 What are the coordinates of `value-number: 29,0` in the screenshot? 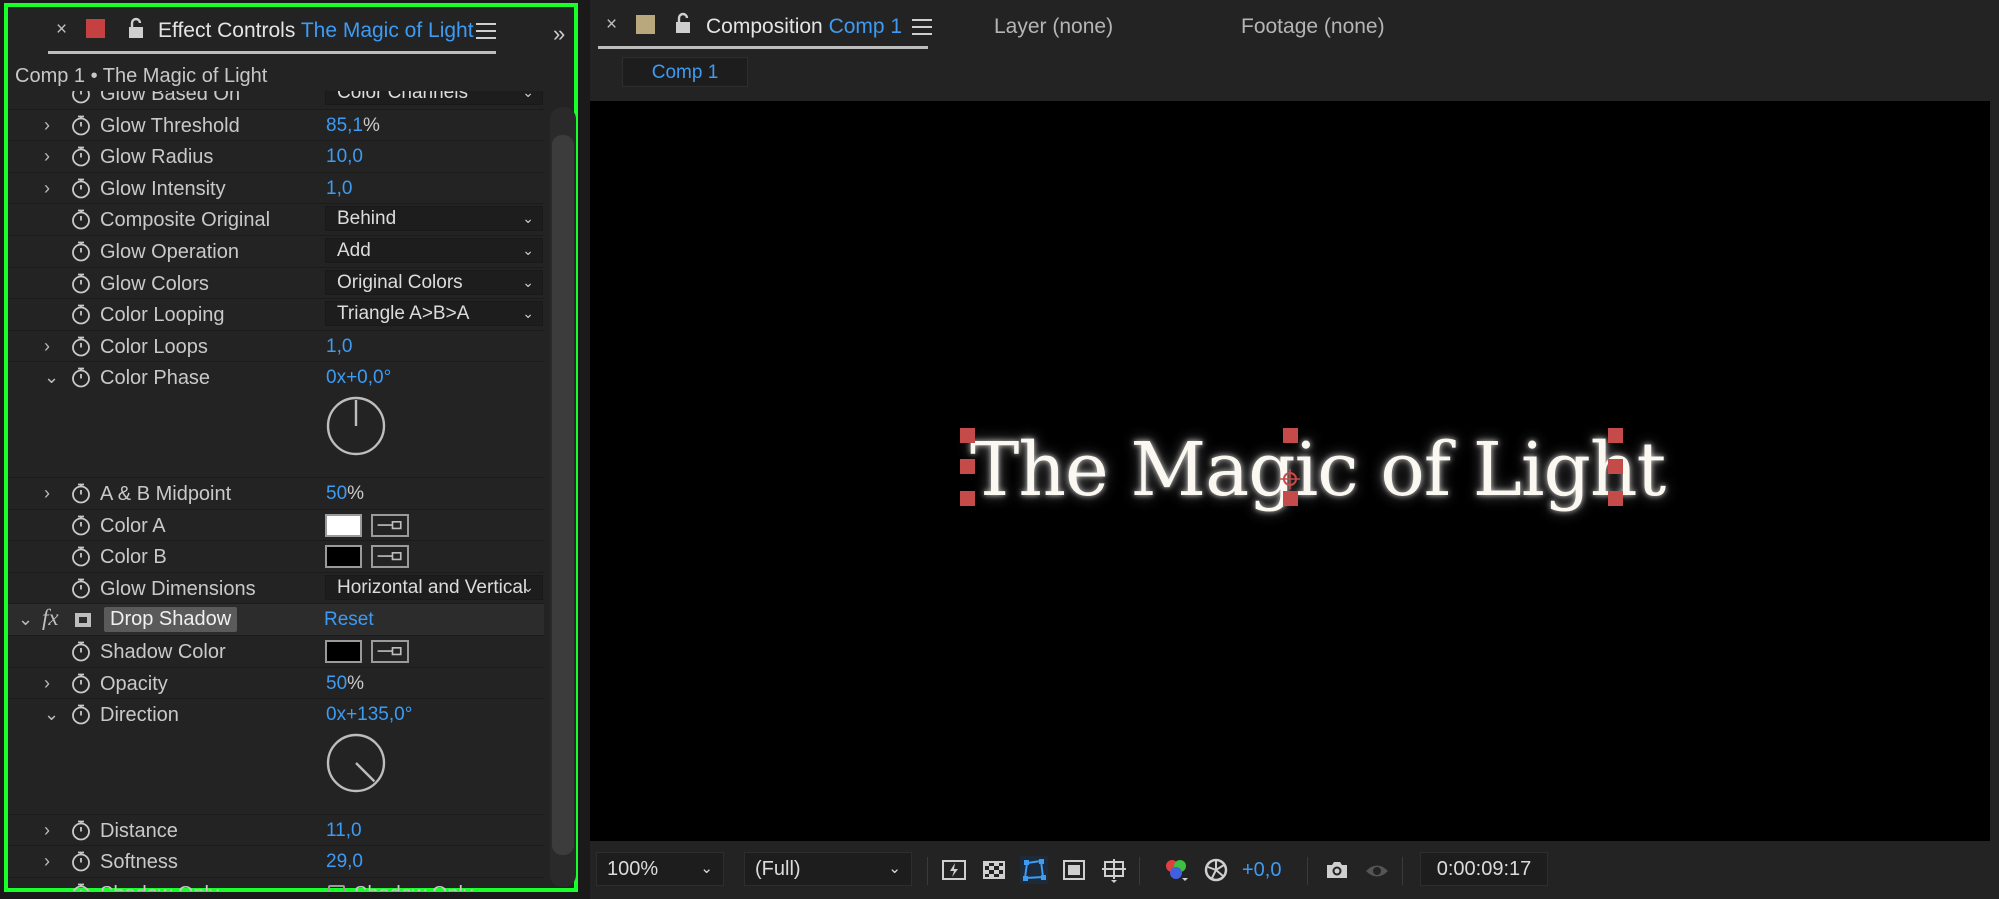 It's located at (344, 861).